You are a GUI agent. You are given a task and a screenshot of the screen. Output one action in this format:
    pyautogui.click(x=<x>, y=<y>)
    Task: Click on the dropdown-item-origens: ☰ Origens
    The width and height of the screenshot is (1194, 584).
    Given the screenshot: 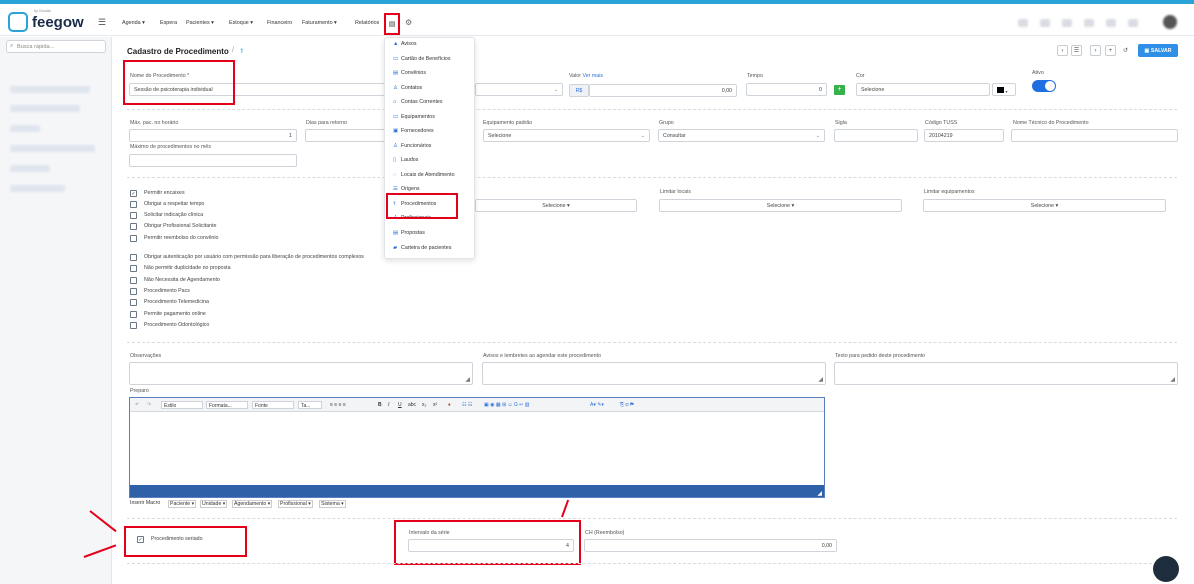 What is the action you would take?
    pyautogui.click(x=406, y=189)
    